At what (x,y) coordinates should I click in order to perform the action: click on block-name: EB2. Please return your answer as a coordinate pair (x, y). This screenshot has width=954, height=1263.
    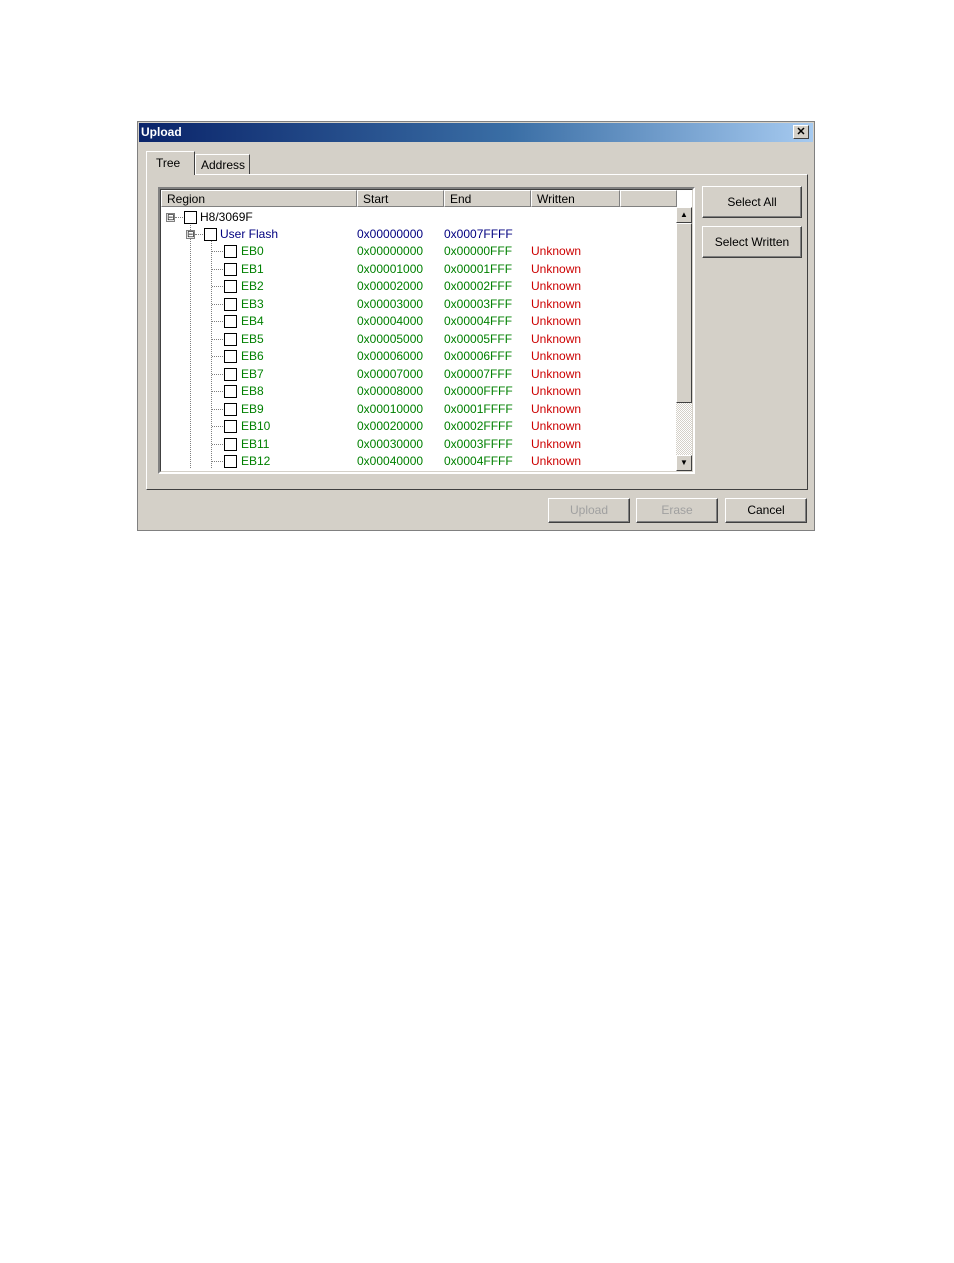
    Looking at the image, I should click on (252, 286).